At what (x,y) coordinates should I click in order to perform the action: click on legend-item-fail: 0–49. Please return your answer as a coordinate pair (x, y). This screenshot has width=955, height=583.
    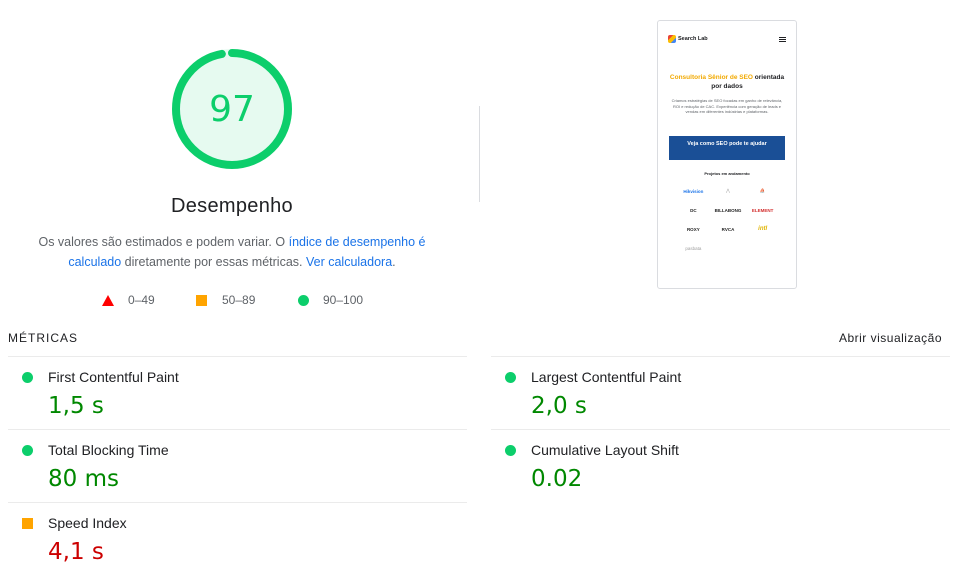
    Looking at the image, I should click on (128, 300).